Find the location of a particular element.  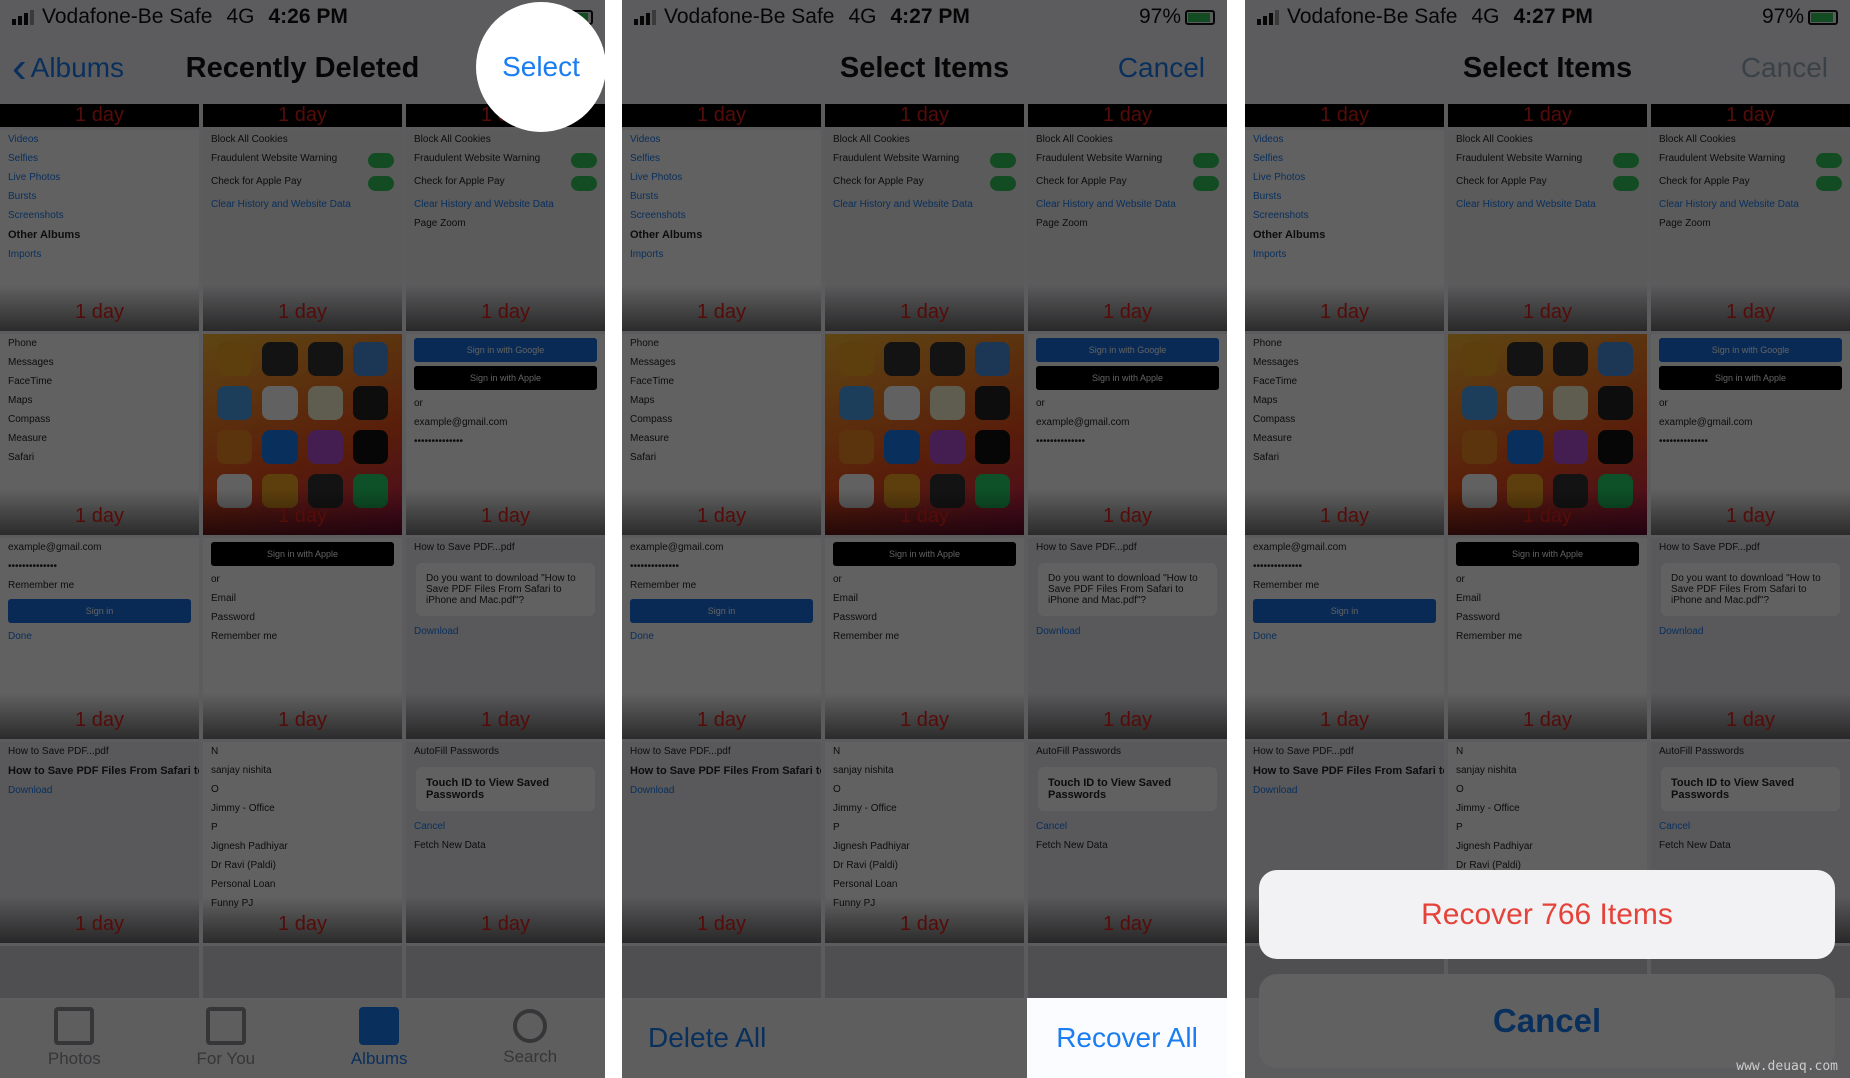

recover-items-button: Recover 766 Items is located at coordinates (1547, 914).